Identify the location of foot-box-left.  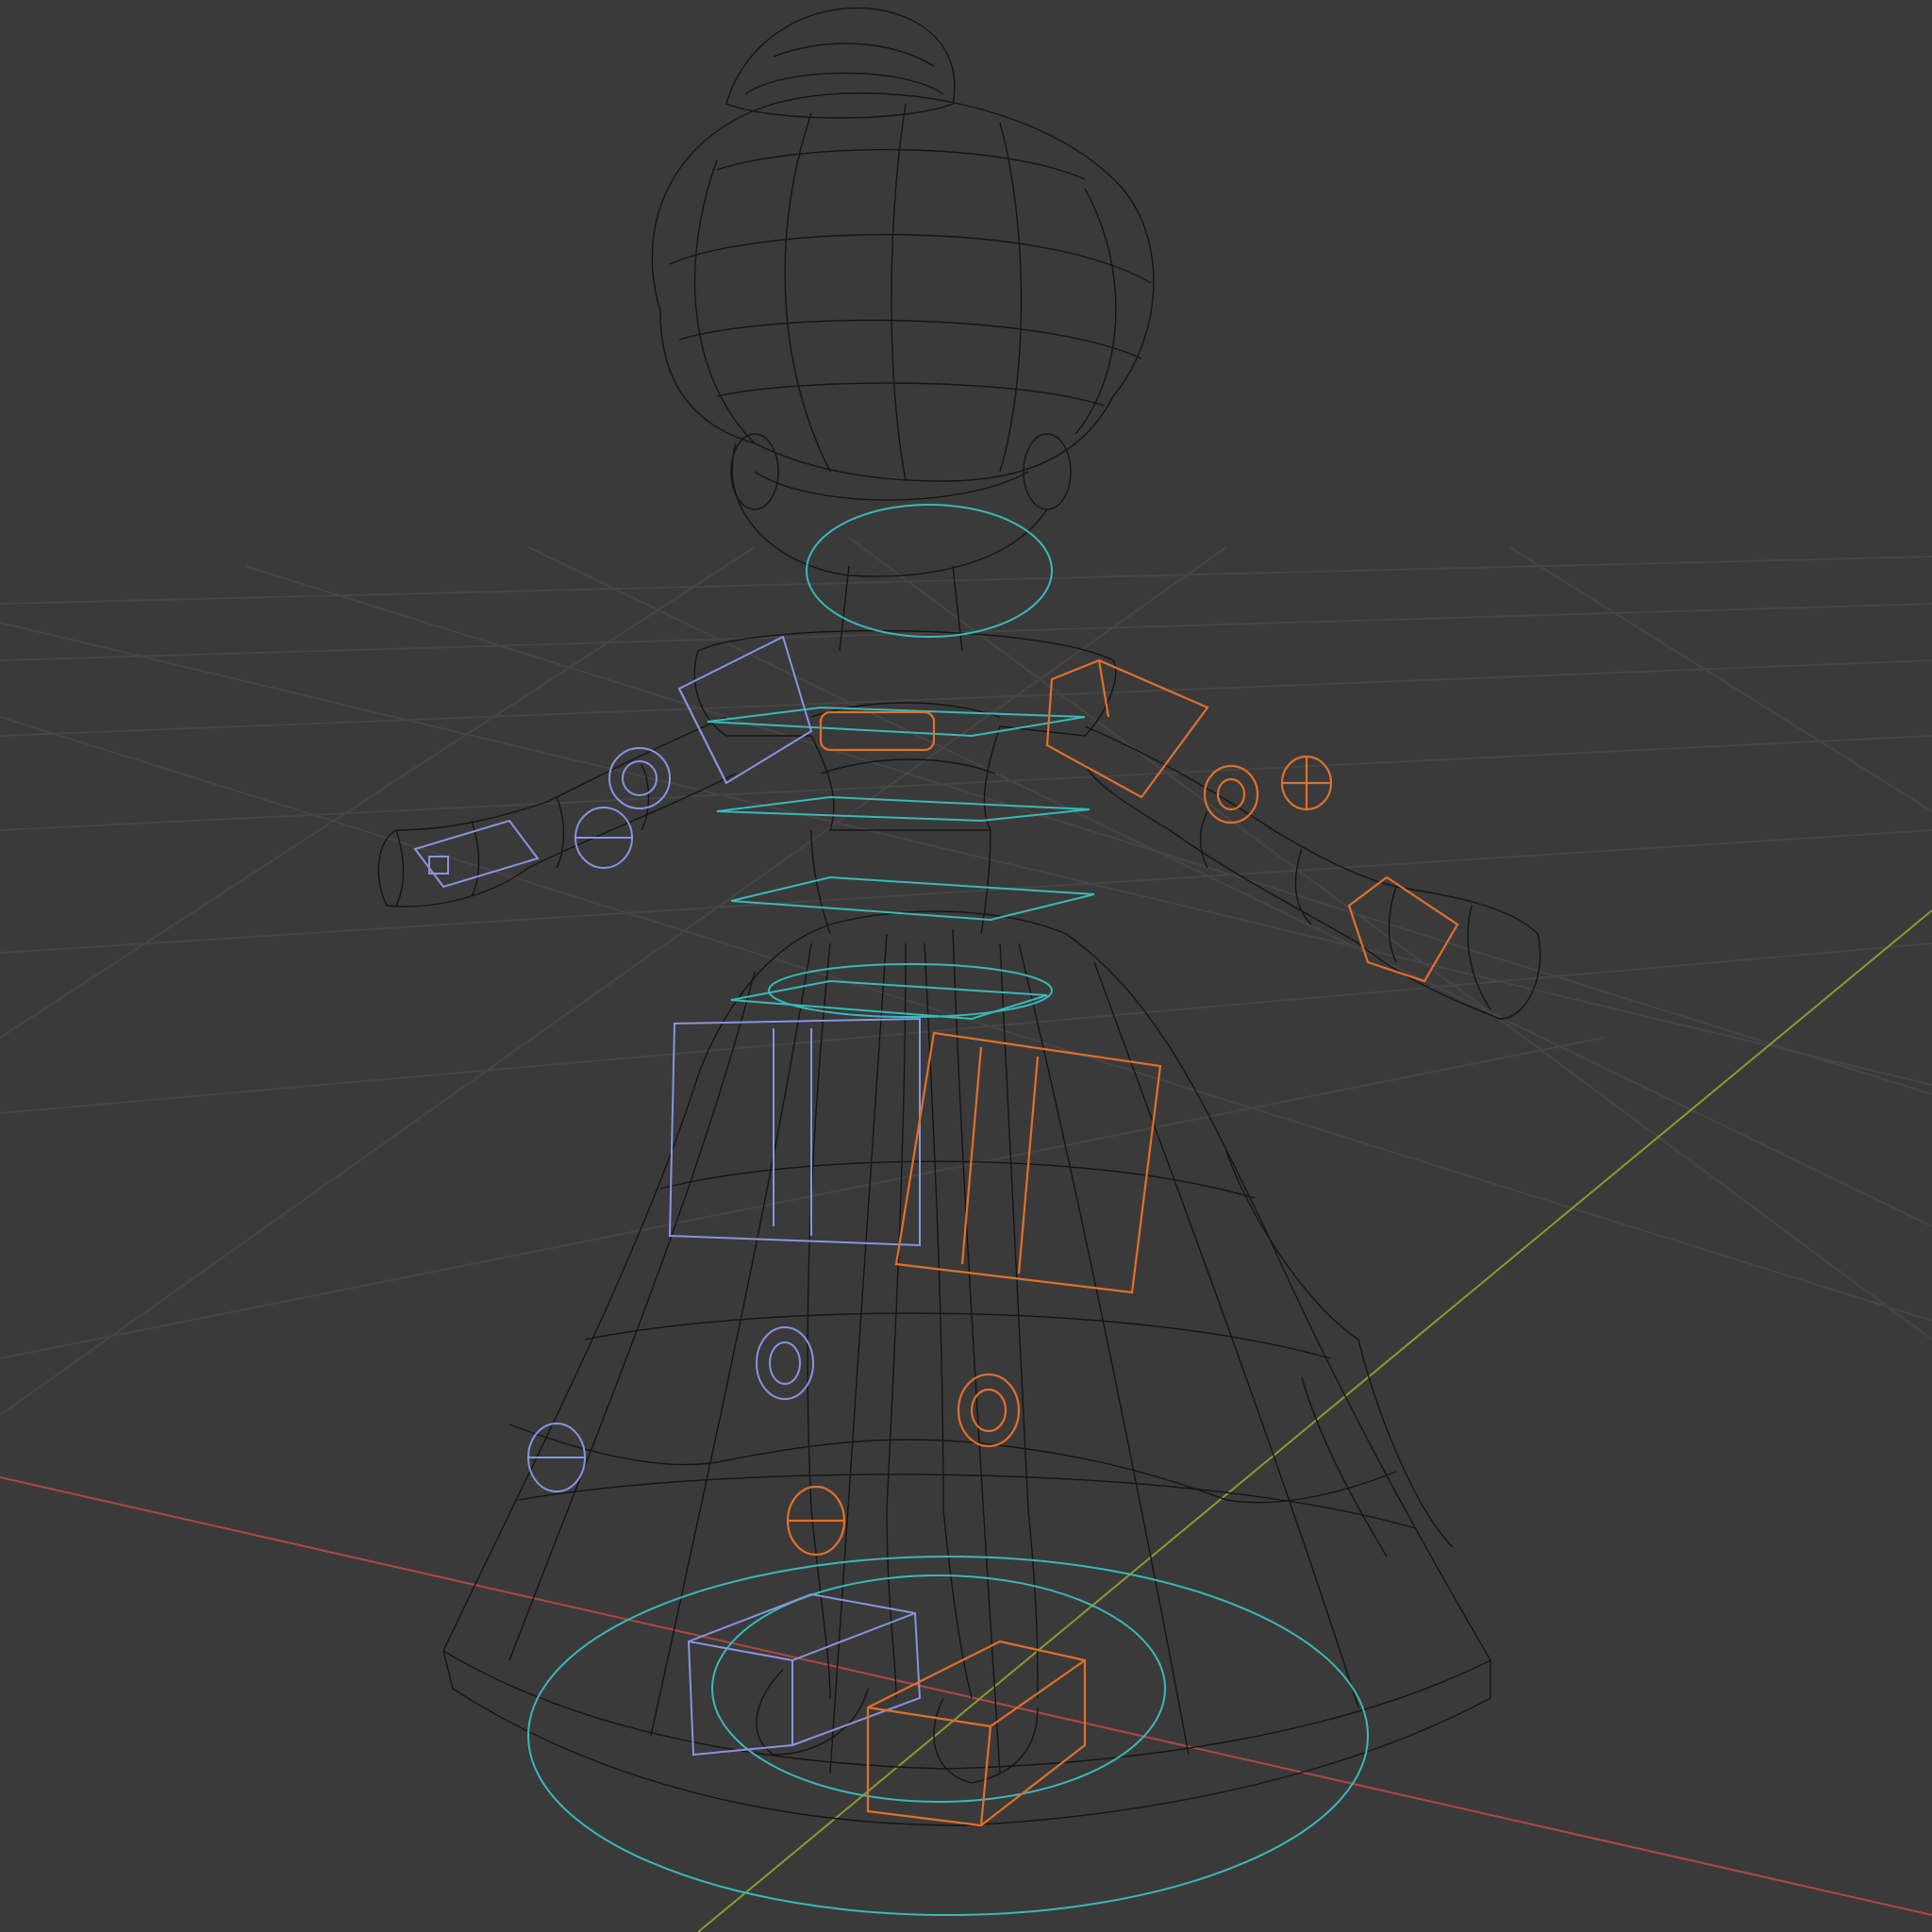
(805, 1674).